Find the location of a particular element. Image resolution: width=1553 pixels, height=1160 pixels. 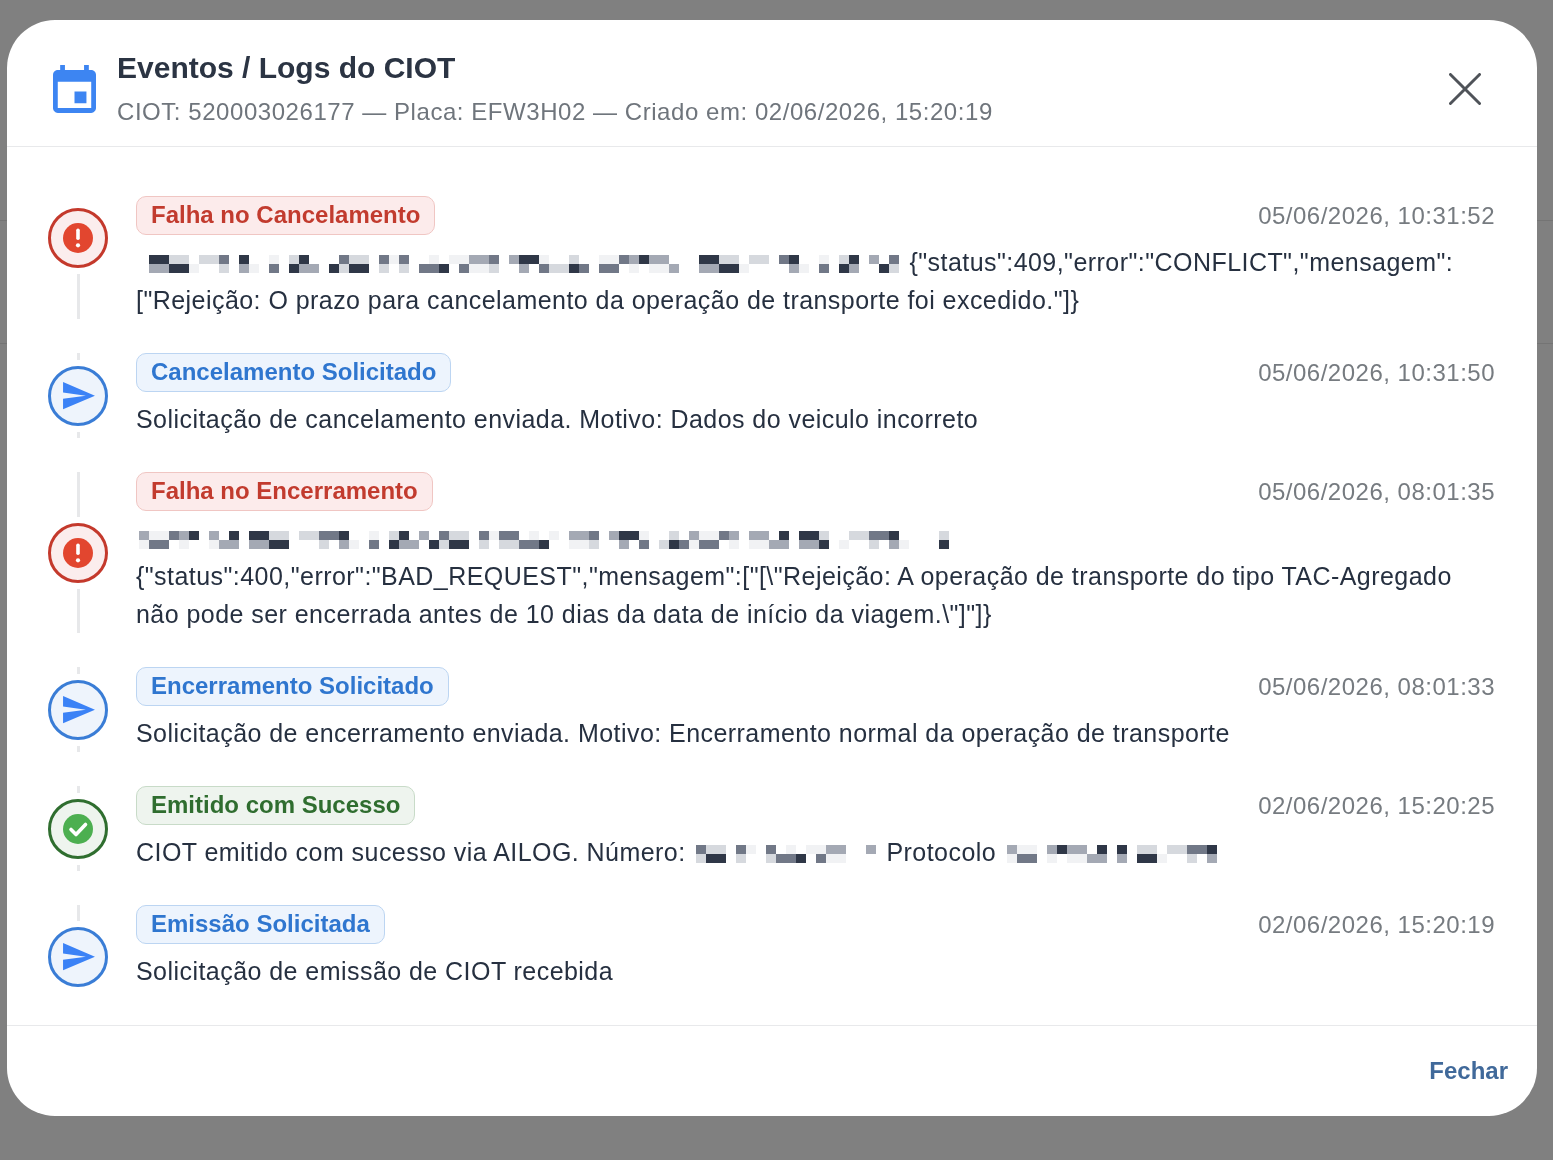

close-dialog-button: Fechar is located at coordinates (1468, 1071).